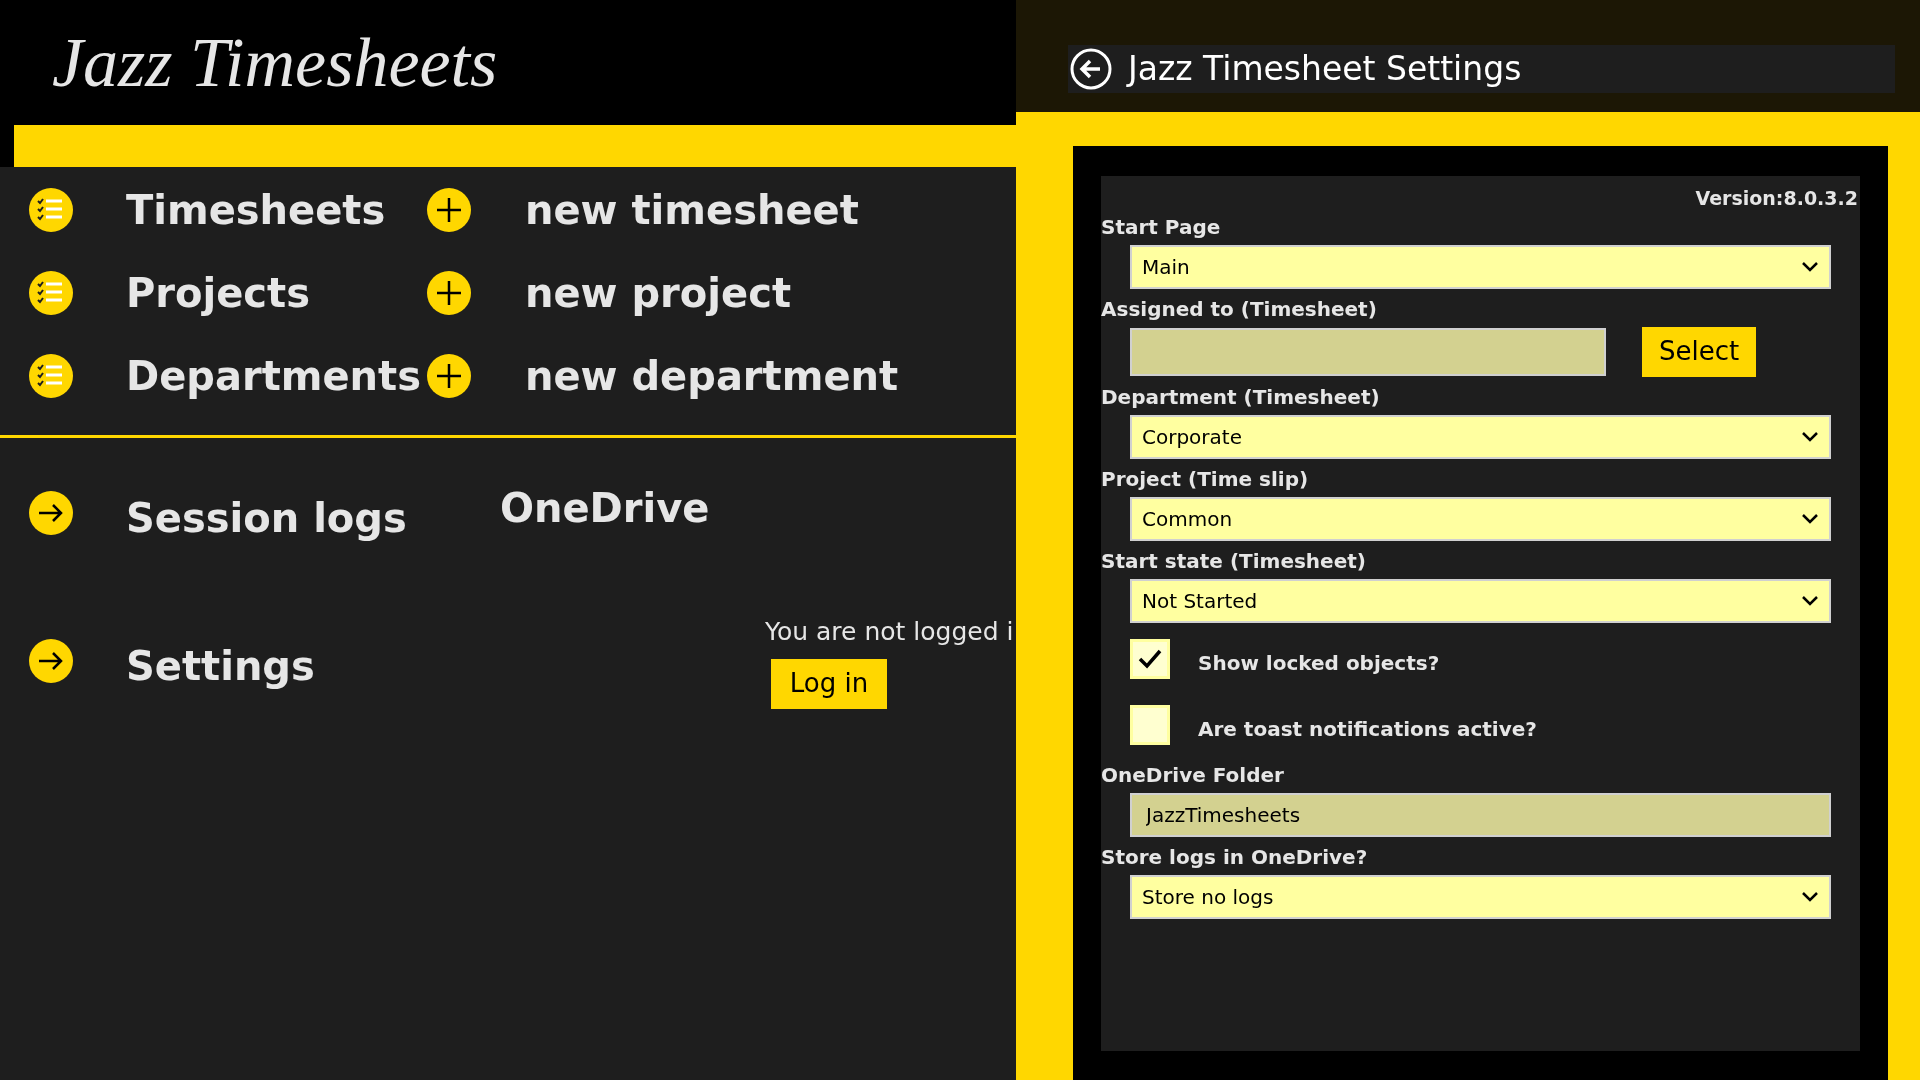  I want to click on app-title: Jazz Timesheets, so click(275, 63).